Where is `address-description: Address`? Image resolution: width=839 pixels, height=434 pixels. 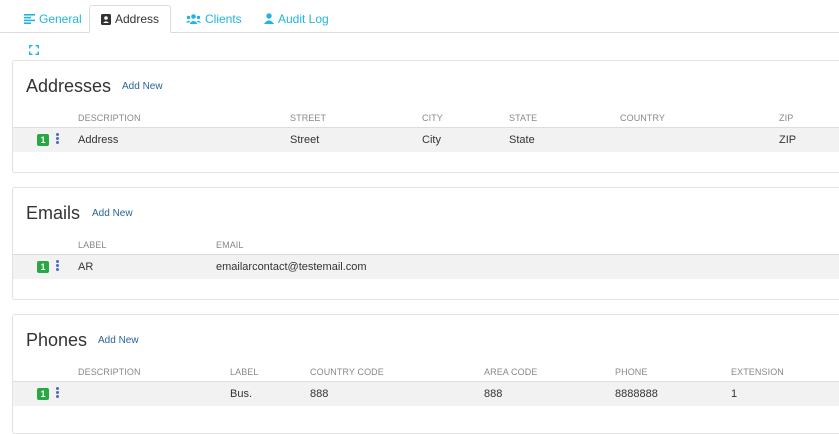
address-description: Address is located at coordinates (98, 140).